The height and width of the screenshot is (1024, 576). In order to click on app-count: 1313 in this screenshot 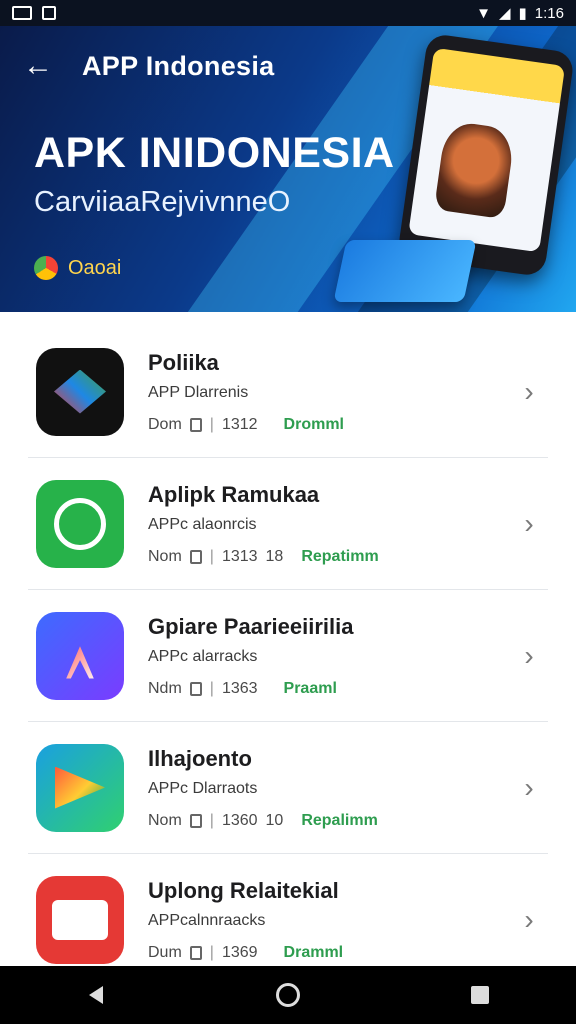, I will do `click(239, 556)`.